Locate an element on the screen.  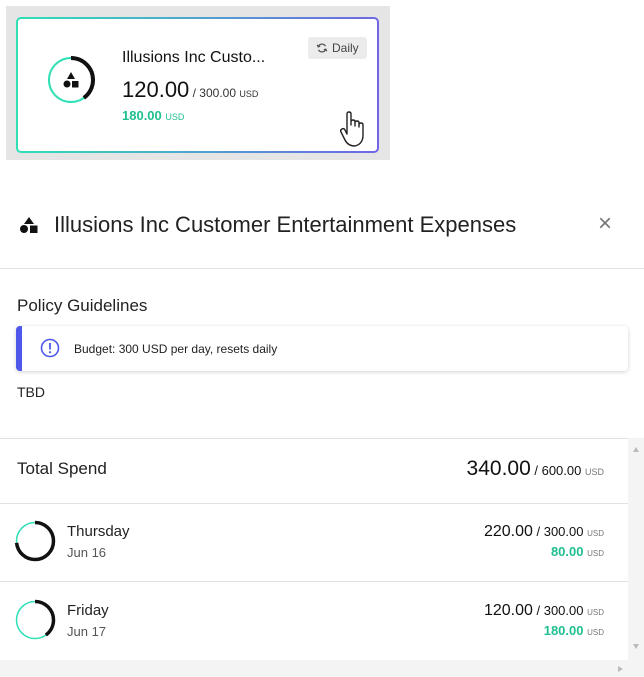
day-remaining: 180.00 USD is located at coordinates (573, 630).